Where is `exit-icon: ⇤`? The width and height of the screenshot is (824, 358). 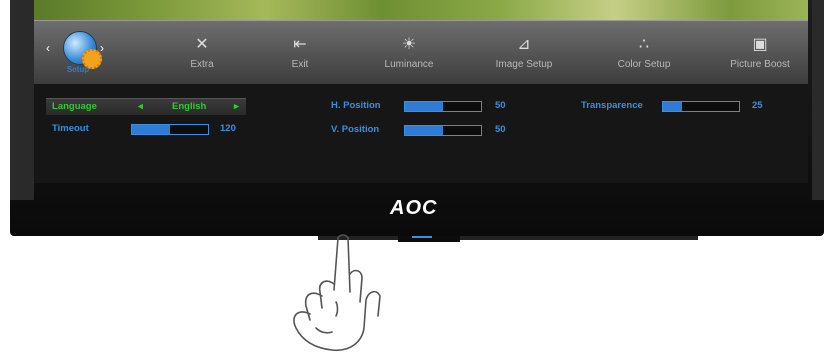
exit-icon: ⇤ is located at coordinates (300, 44).